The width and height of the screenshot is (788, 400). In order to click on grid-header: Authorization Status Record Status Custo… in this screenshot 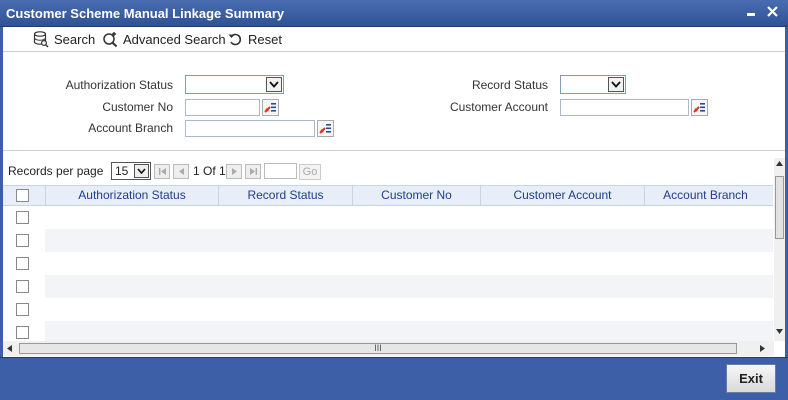, I will do `click(388, 195)`.